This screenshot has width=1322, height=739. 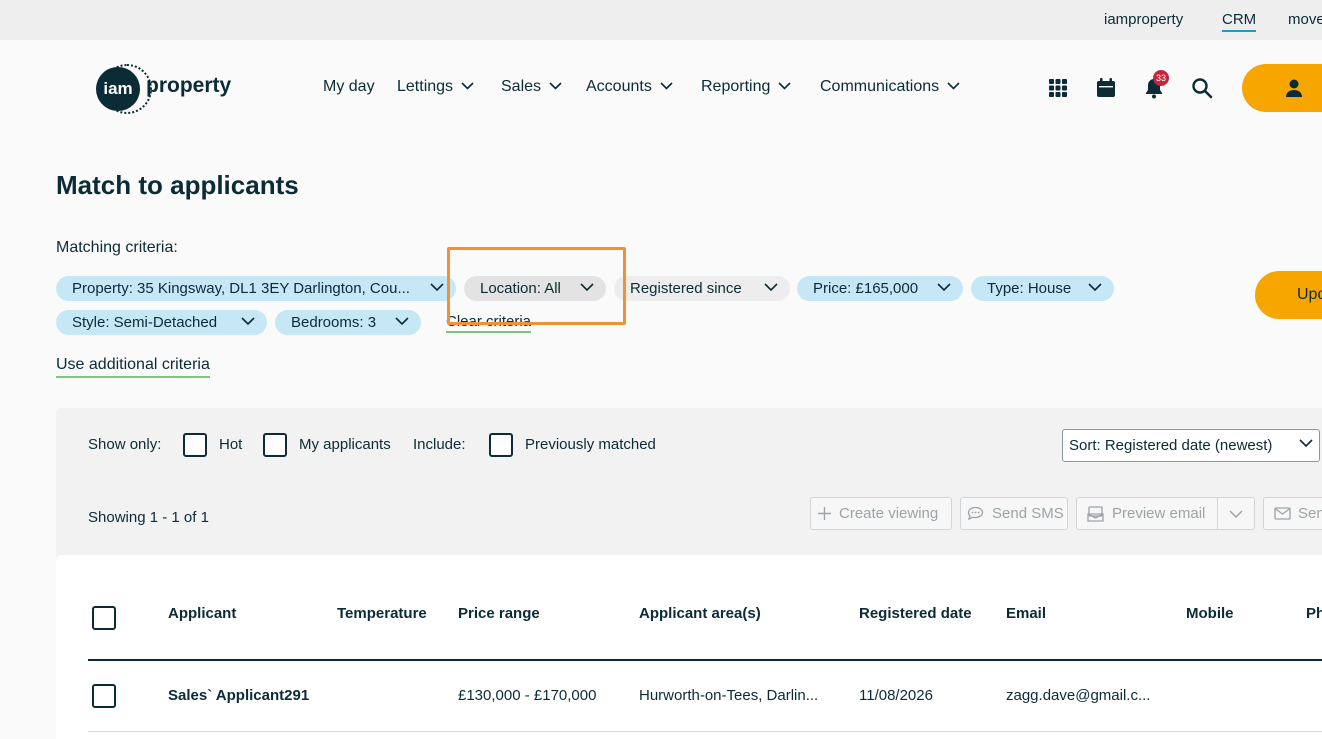 I want to click on column-header-mobile: Mobile, so click(x=1210, y=613).